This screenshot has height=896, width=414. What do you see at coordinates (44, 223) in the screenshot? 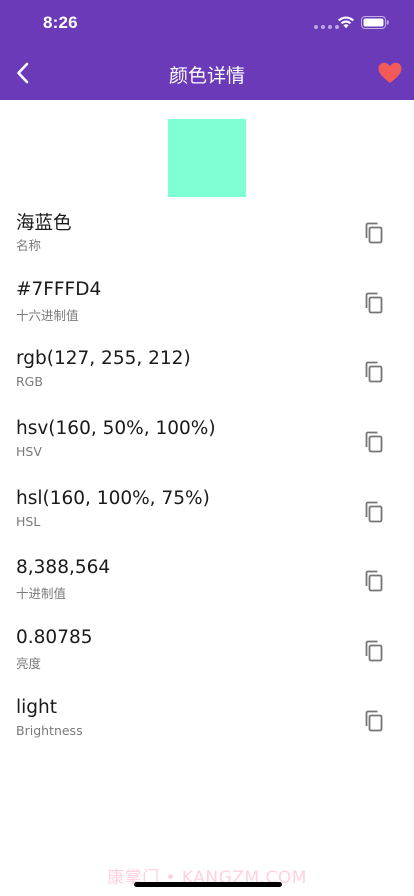
I see `detail-value: 海蓝色` at bounding box center [44, 223].